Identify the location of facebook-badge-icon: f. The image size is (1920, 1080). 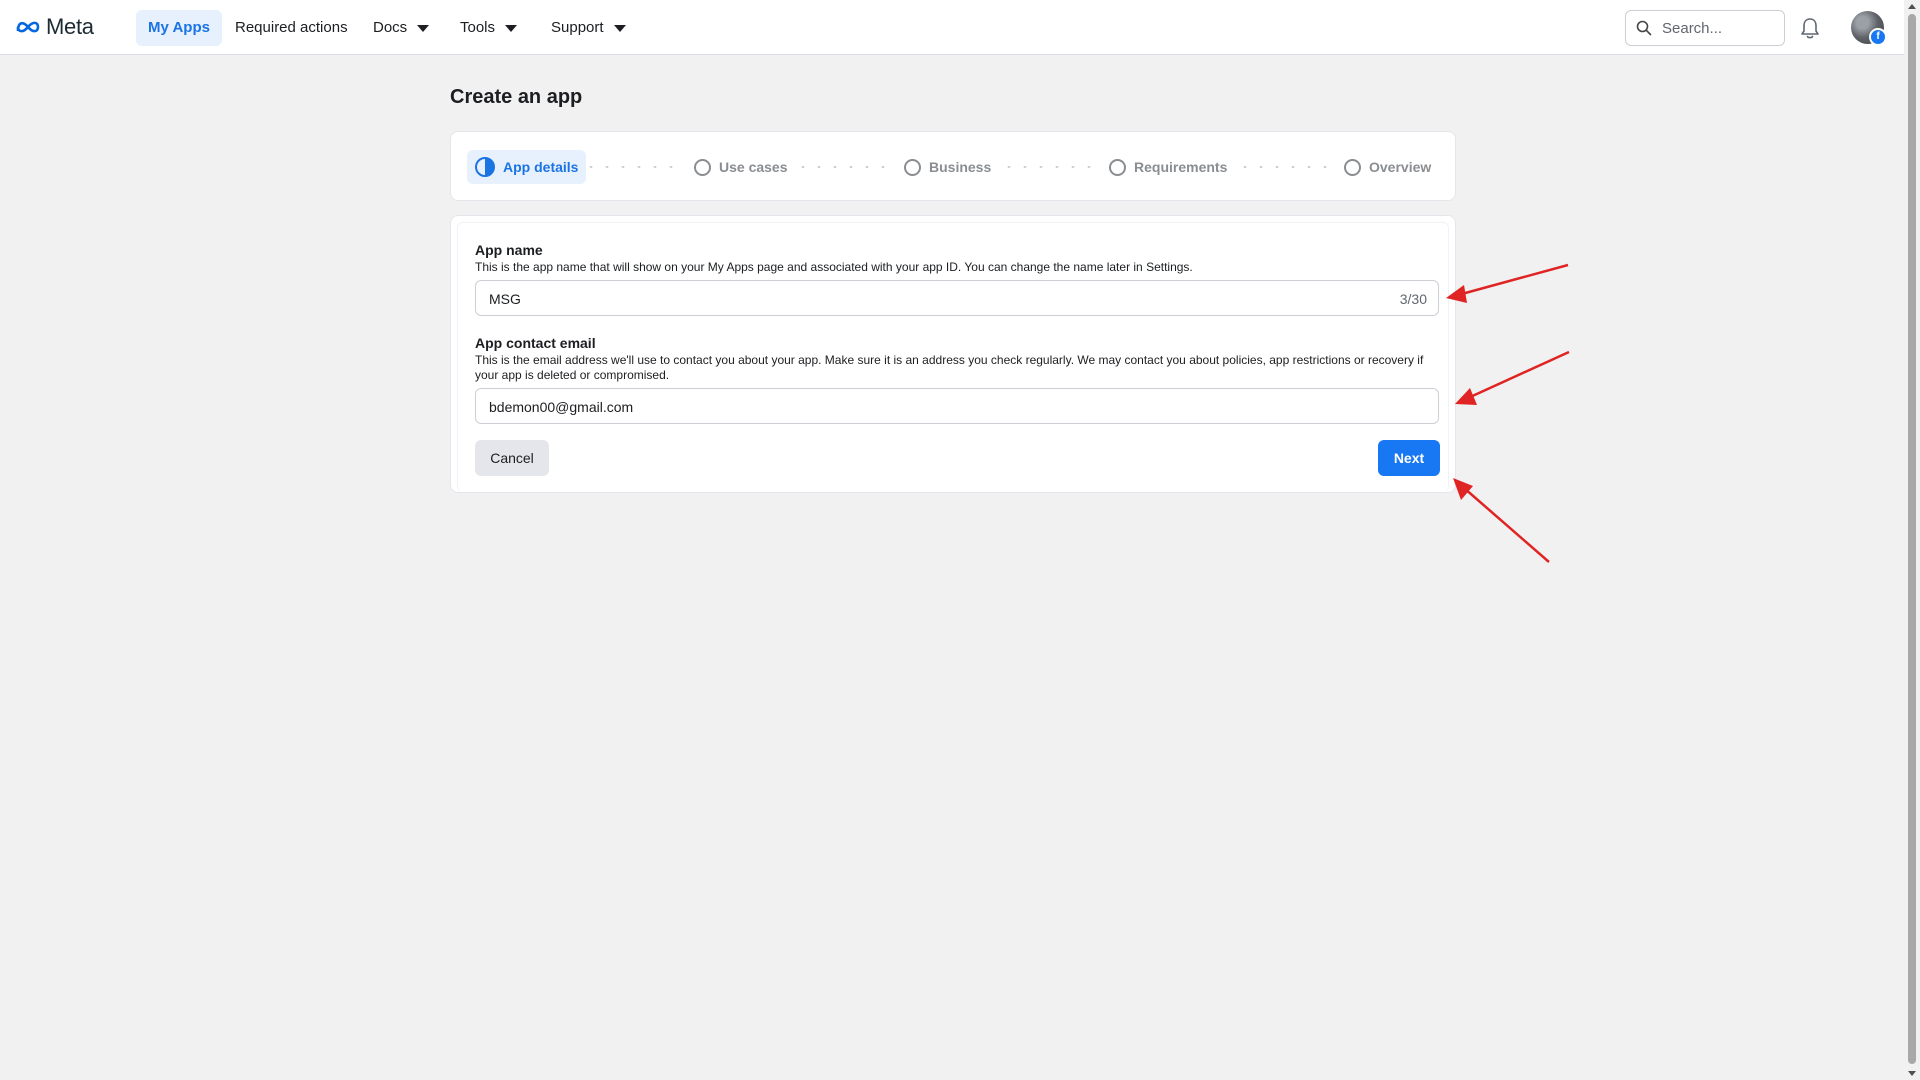
(1878, 37).